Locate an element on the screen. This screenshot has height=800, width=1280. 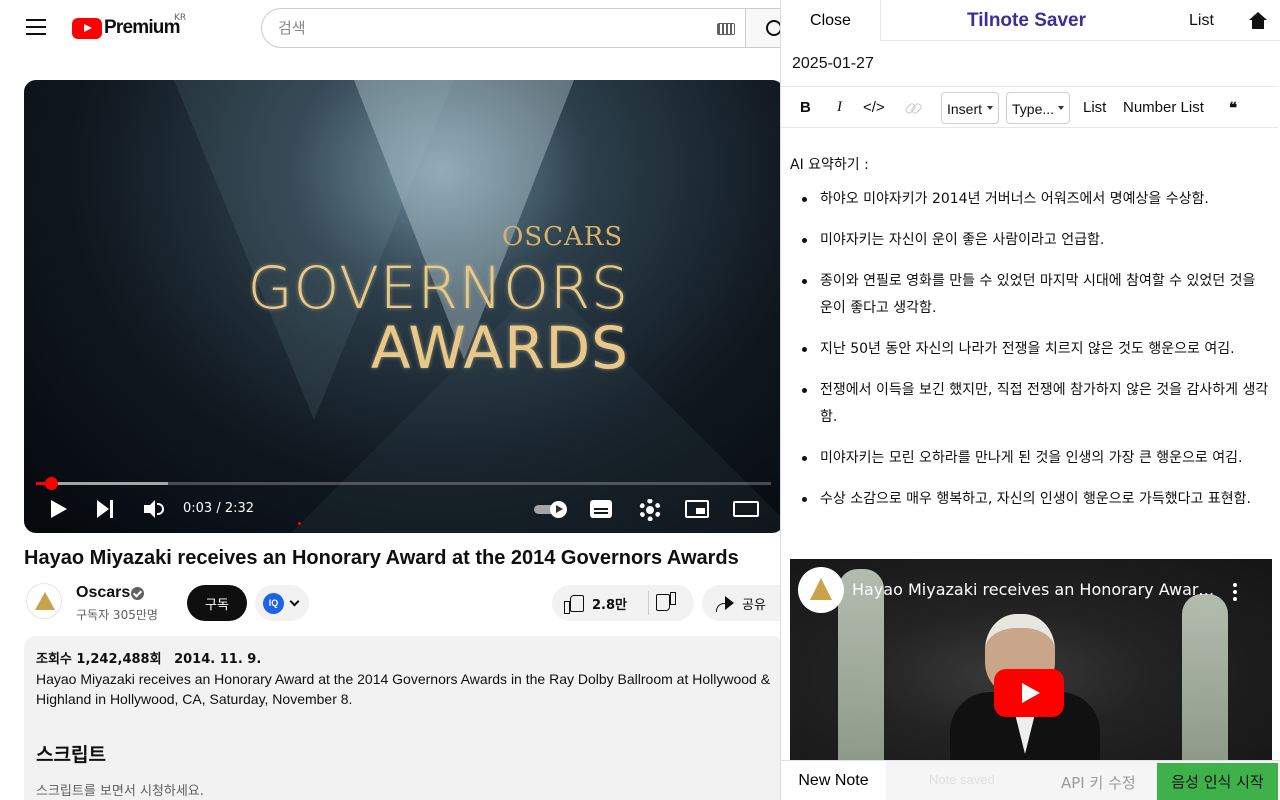
app-title: Tilnote Saver is located at coordinates (1026, 20).